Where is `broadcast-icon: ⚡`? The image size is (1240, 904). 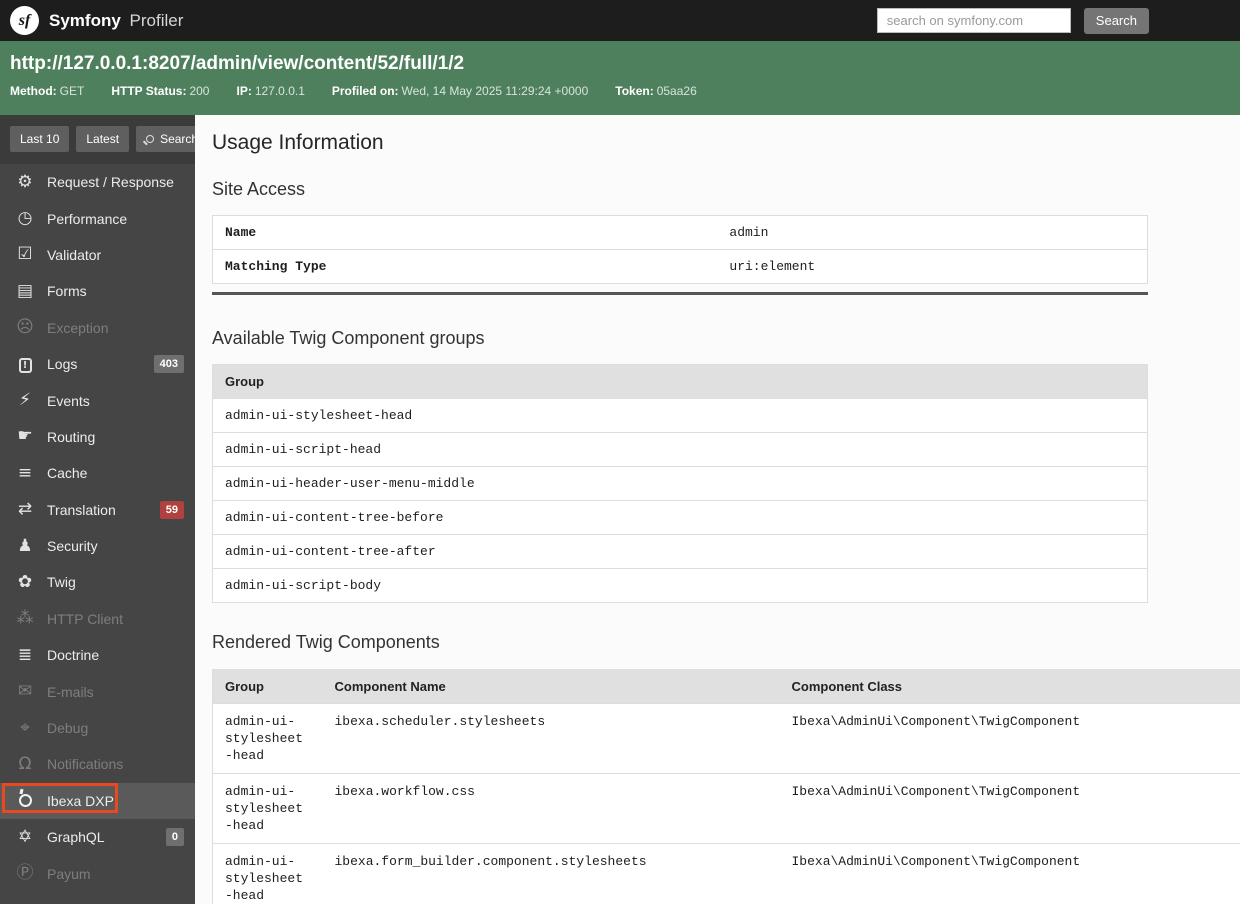 broadcast-icon: ⚡ is located at coordinates (25, 400).